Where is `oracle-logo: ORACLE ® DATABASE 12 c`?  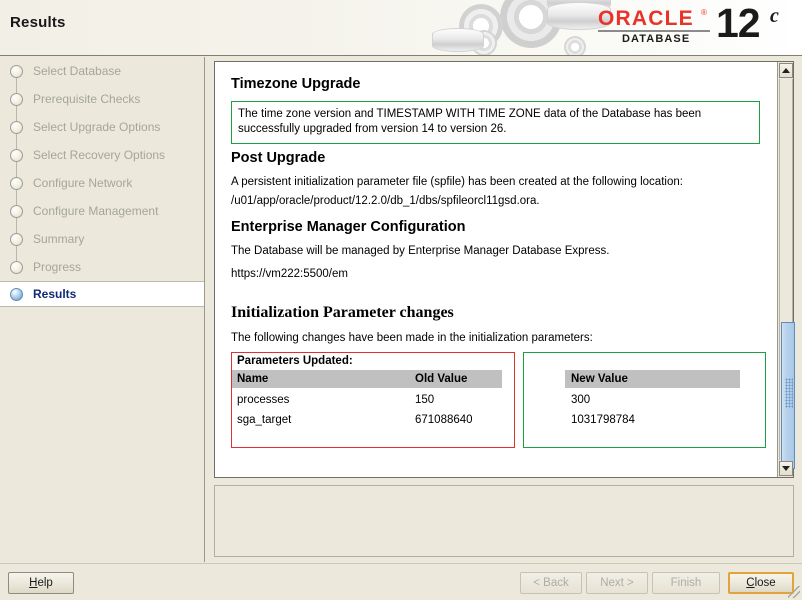
oracle-logo: ORACLE ® DATABASE 12 c is located at coordinates (696, 26).